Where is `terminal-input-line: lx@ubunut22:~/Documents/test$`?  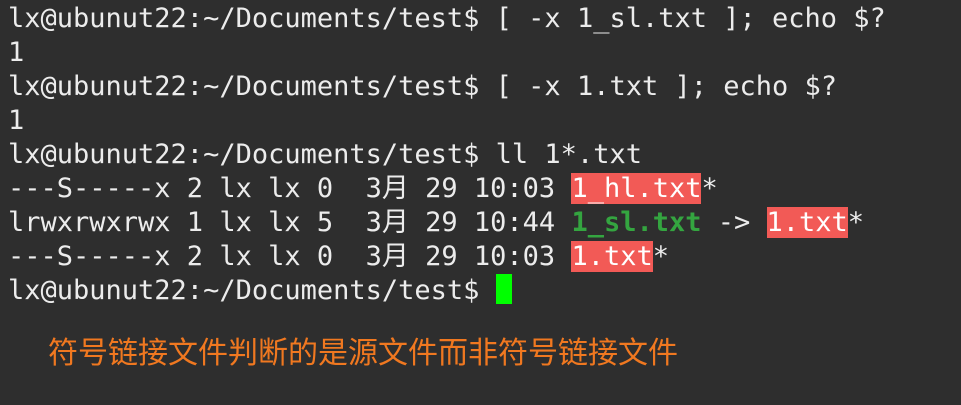
terminal-input-line: lx@ubunut22:~/Documents/test$ is located at coordinates (260, 291).